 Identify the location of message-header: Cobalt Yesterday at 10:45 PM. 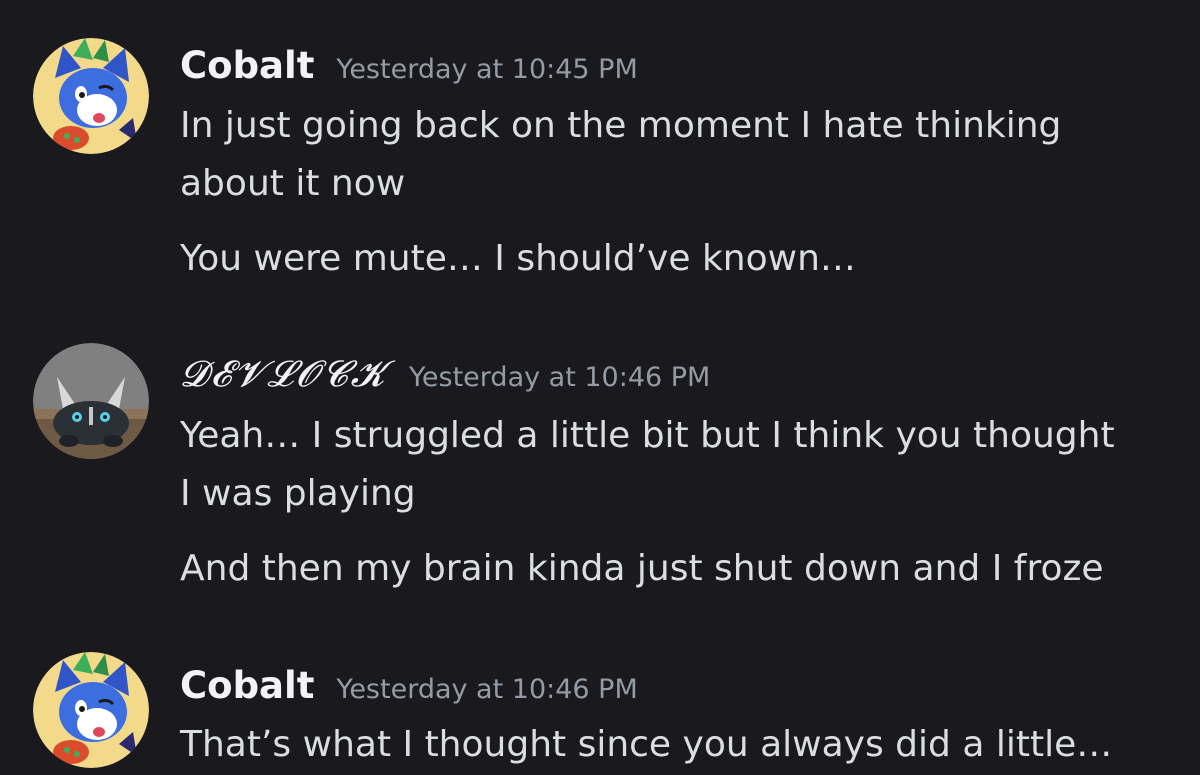
(409, 65).